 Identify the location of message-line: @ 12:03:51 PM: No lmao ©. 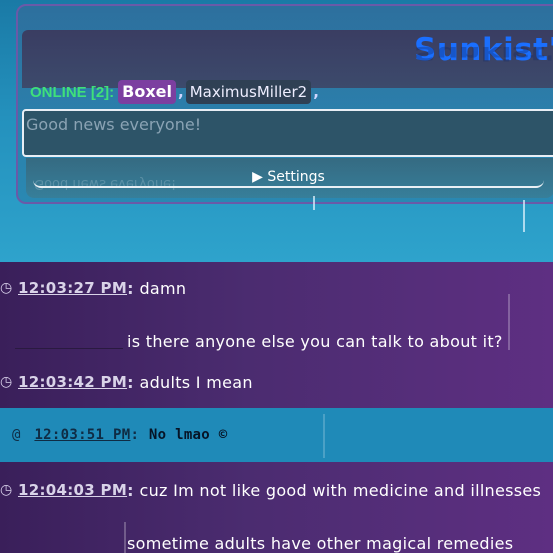
(120, 435).